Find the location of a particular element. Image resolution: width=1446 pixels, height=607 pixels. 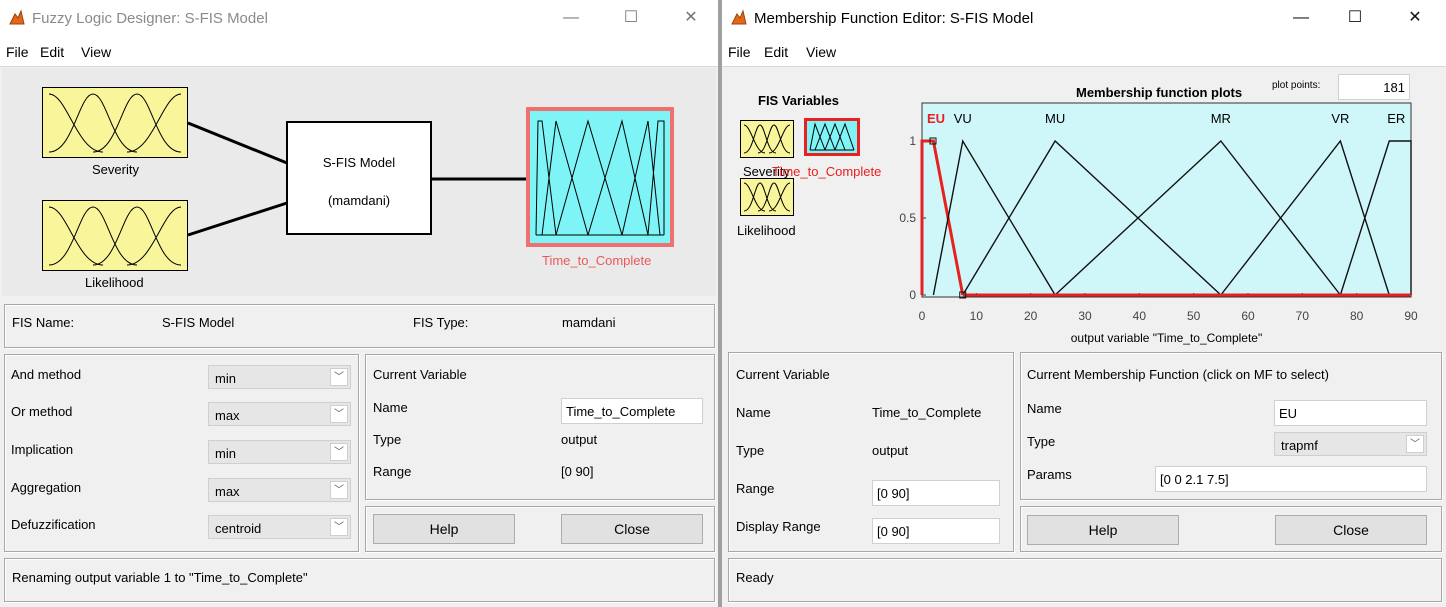

fis-type-label: FIS Type: is located at coordinates (441, 322).